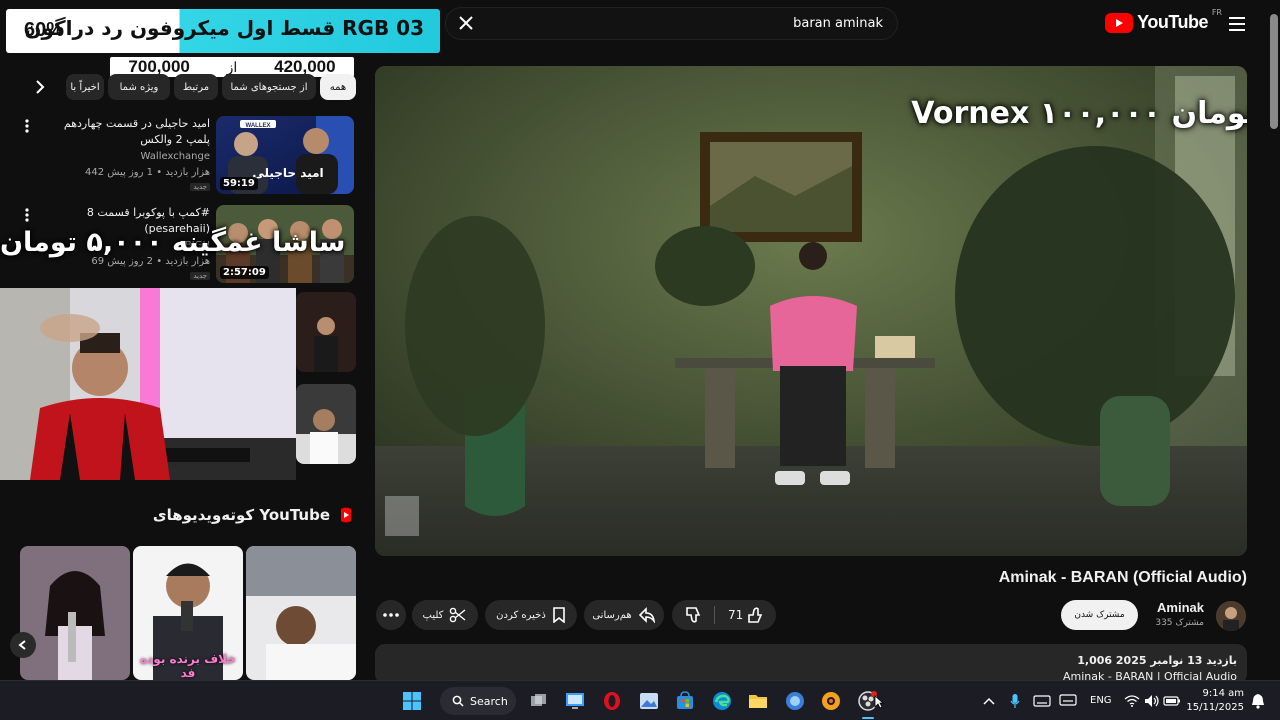 The image size is (1280, 720). I want to click on like-count: 71, so click(736, 615).